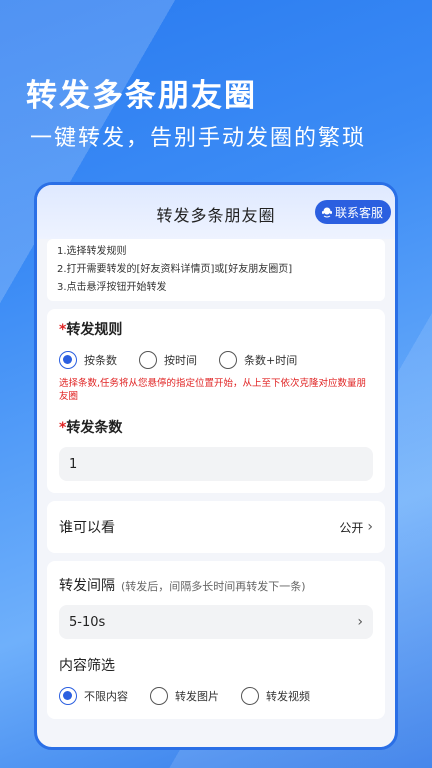  I want to click on filter-option-all: 不限内容, so click(93, 696).